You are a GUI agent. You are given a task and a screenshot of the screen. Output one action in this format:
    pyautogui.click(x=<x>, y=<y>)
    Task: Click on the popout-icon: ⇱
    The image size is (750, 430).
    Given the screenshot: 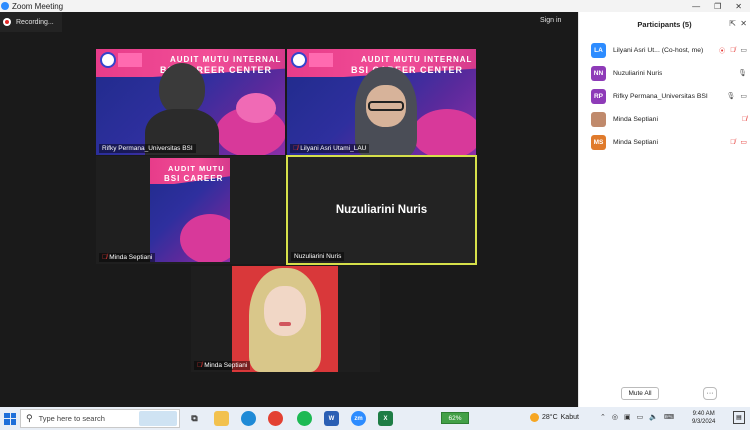 What is the action you would take?
    pyautogui.click(x=732, y=23)
    